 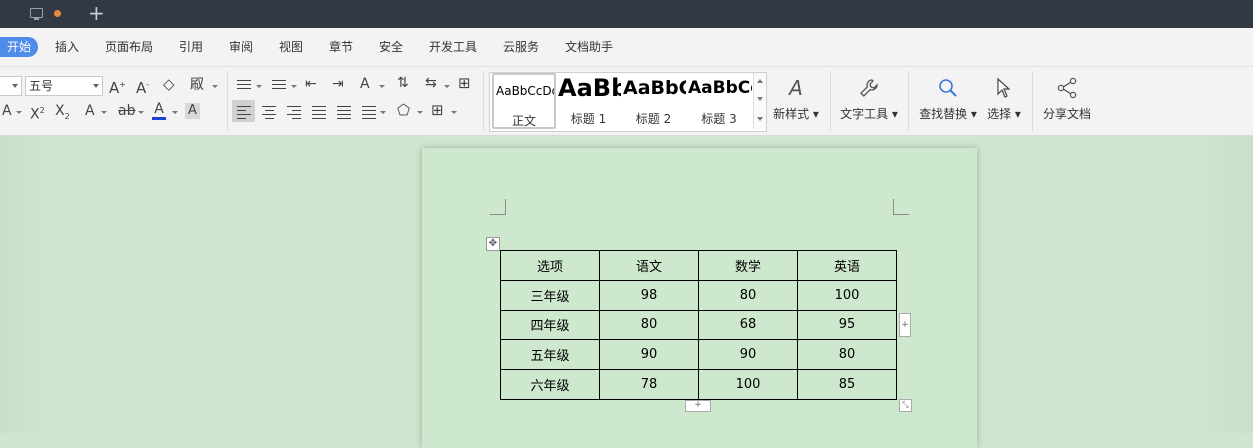 I want to click on menu-page-layout: 页面布局, so click(x=129, y=46).